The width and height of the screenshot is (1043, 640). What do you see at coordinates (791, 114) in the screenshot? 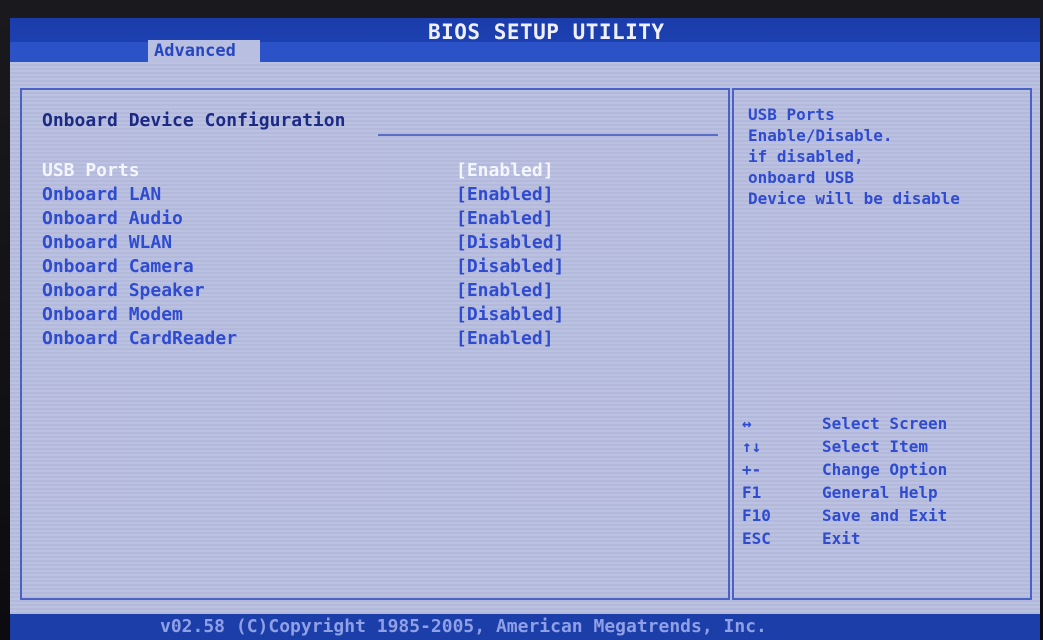
I see `help-line: USB Ports` at bounding box center [791, 114].